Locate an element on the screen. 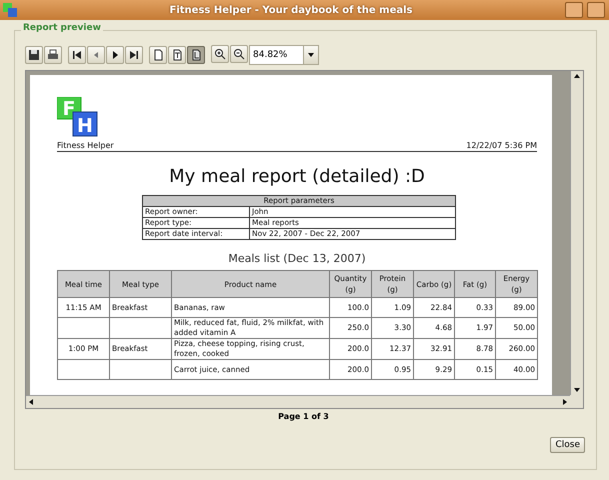 The width and height of the screenshot is (609, 480). close-window-button is located at coordinates (596, 10).